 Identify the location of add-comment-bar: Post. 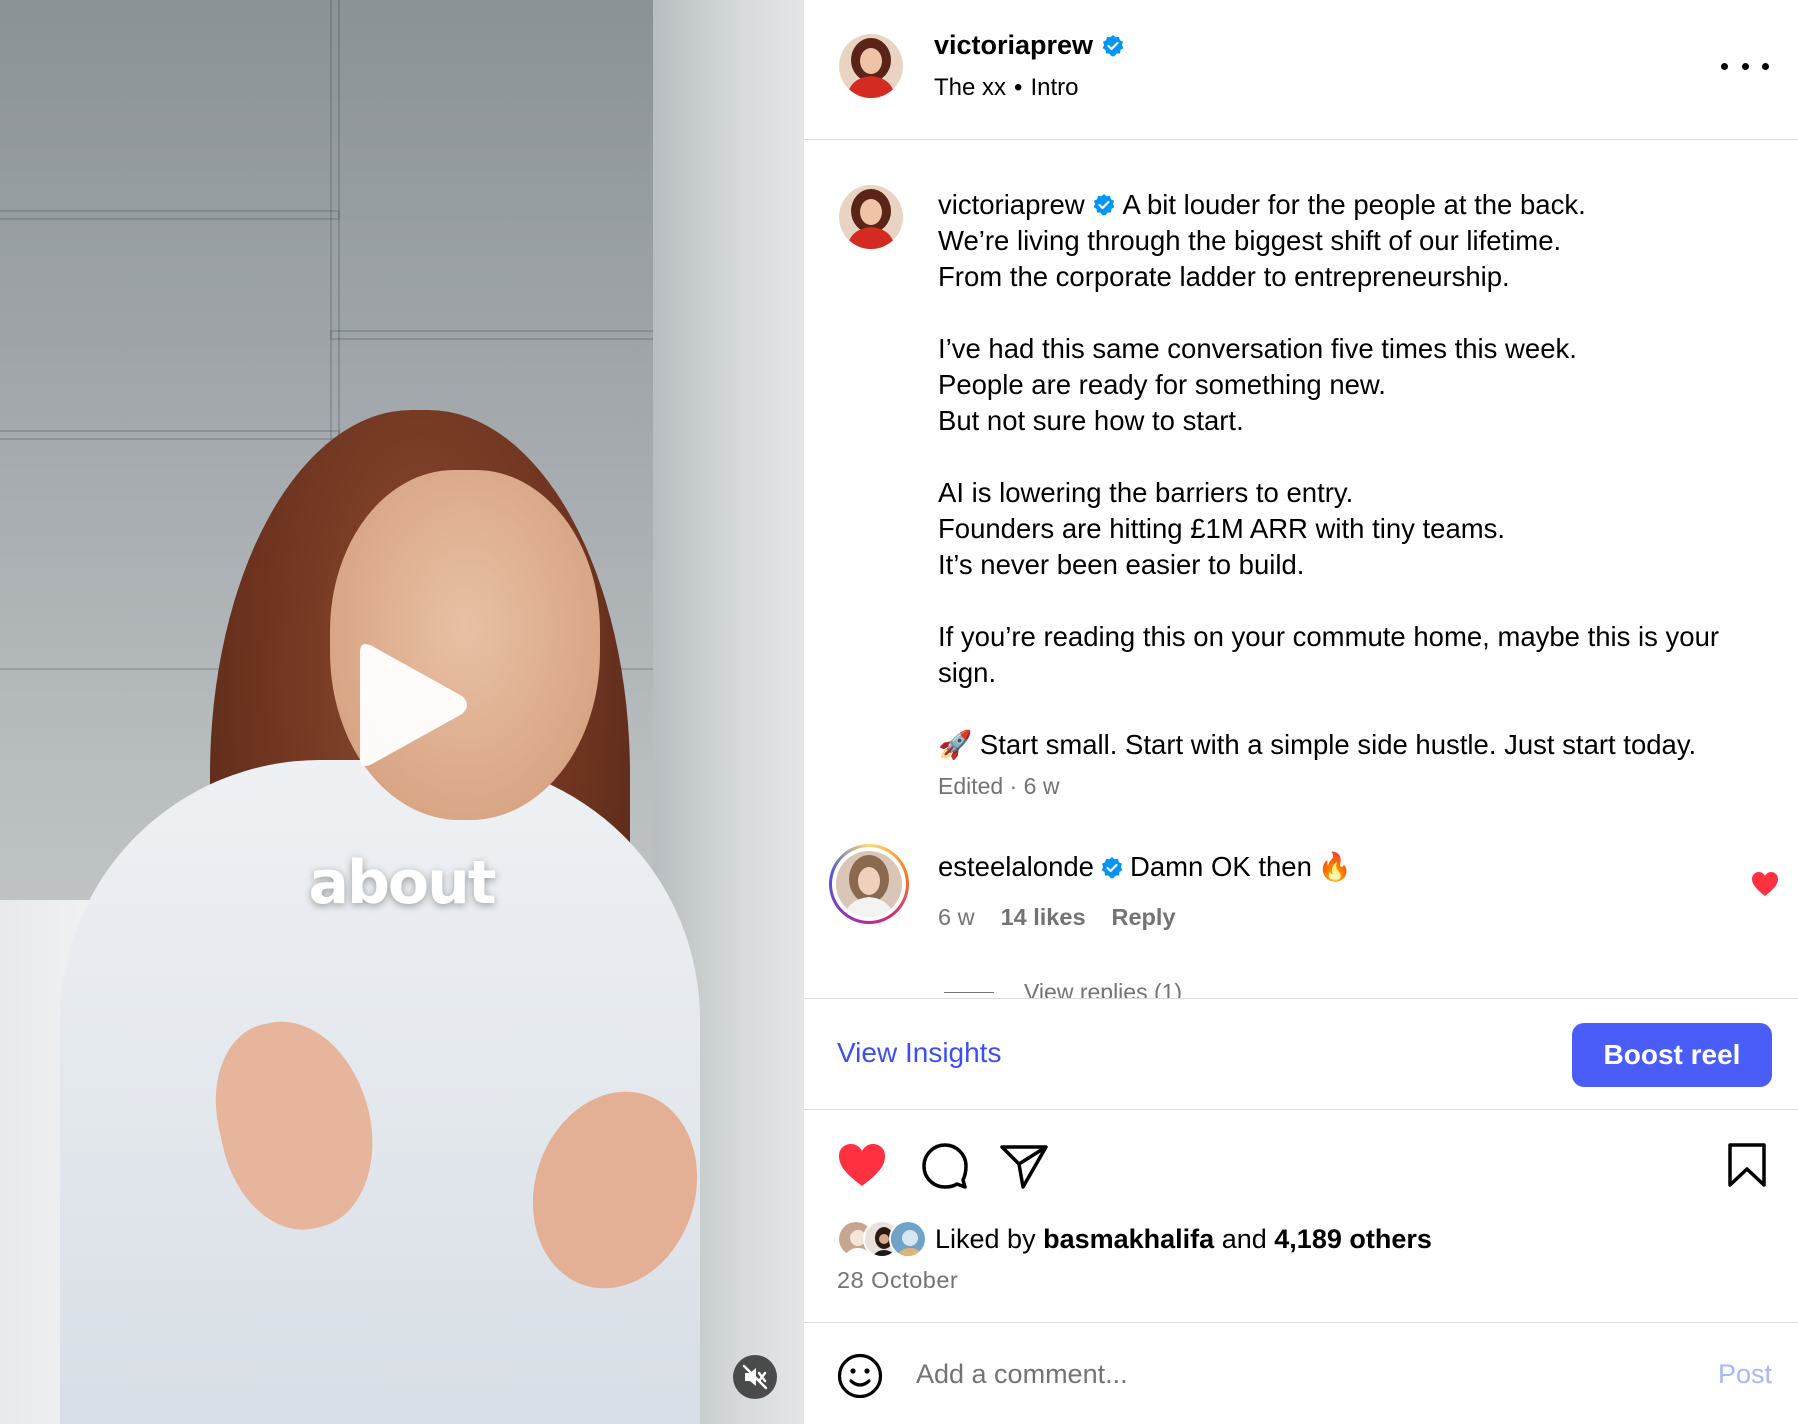
(1301, 1373).